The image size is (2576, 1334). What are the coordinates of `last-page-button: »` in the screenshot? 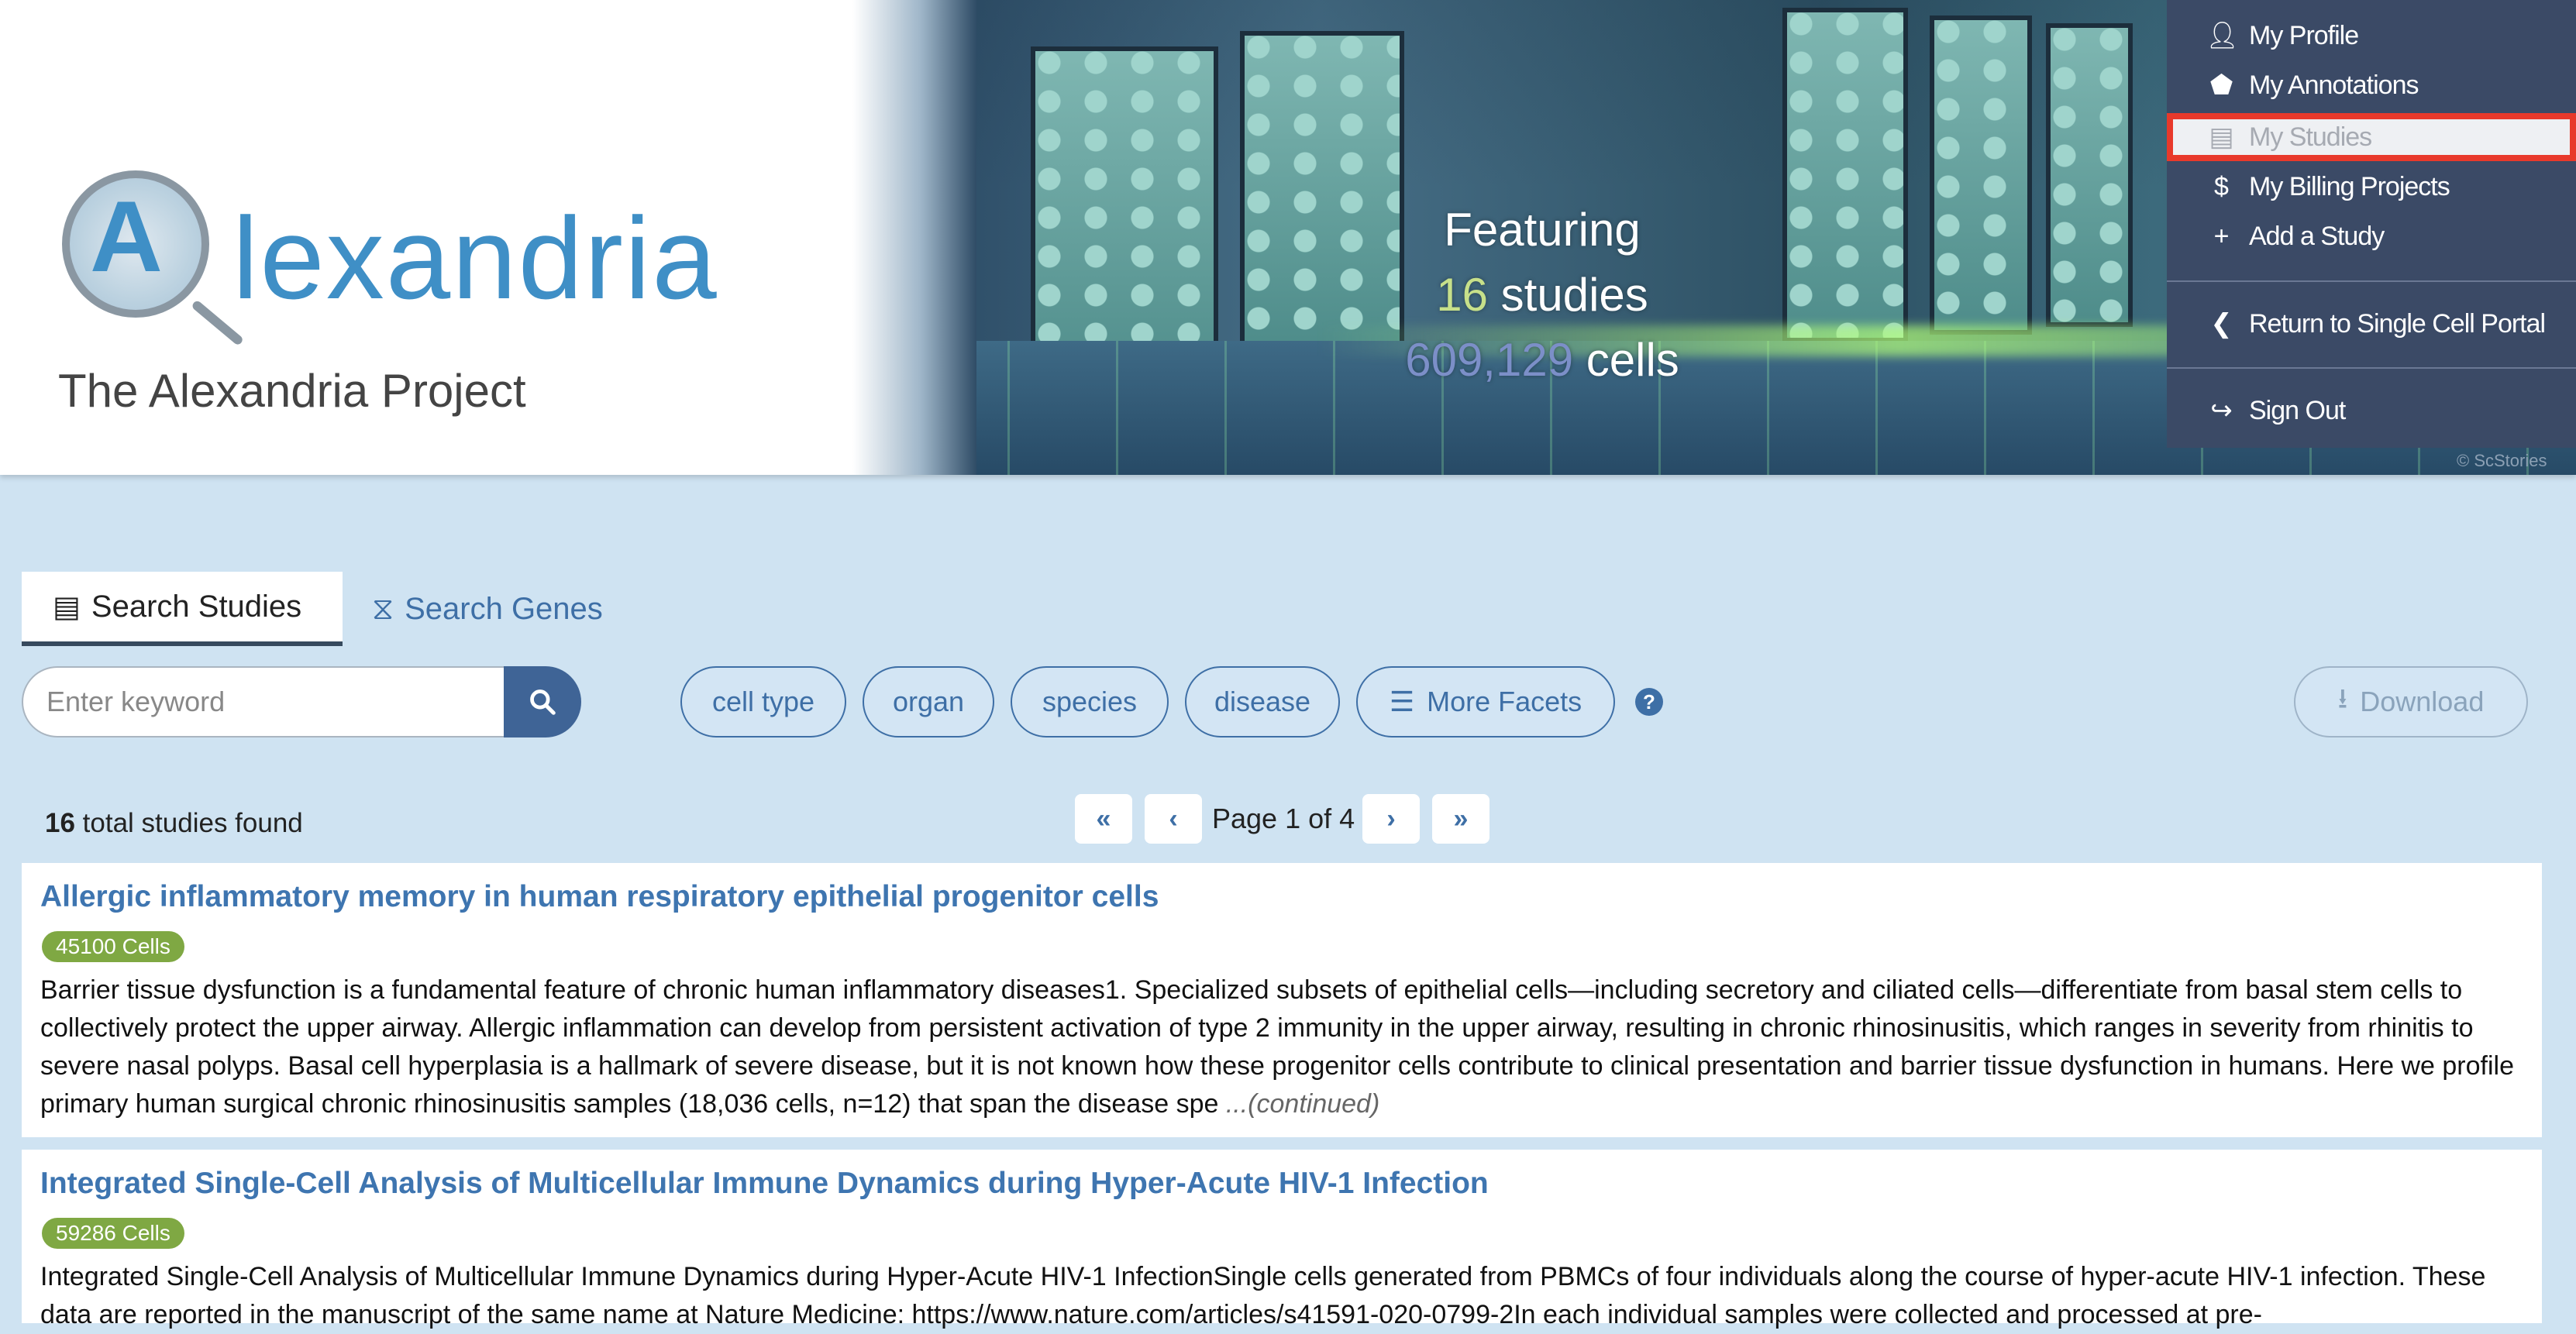 It's located at (1460, 819).